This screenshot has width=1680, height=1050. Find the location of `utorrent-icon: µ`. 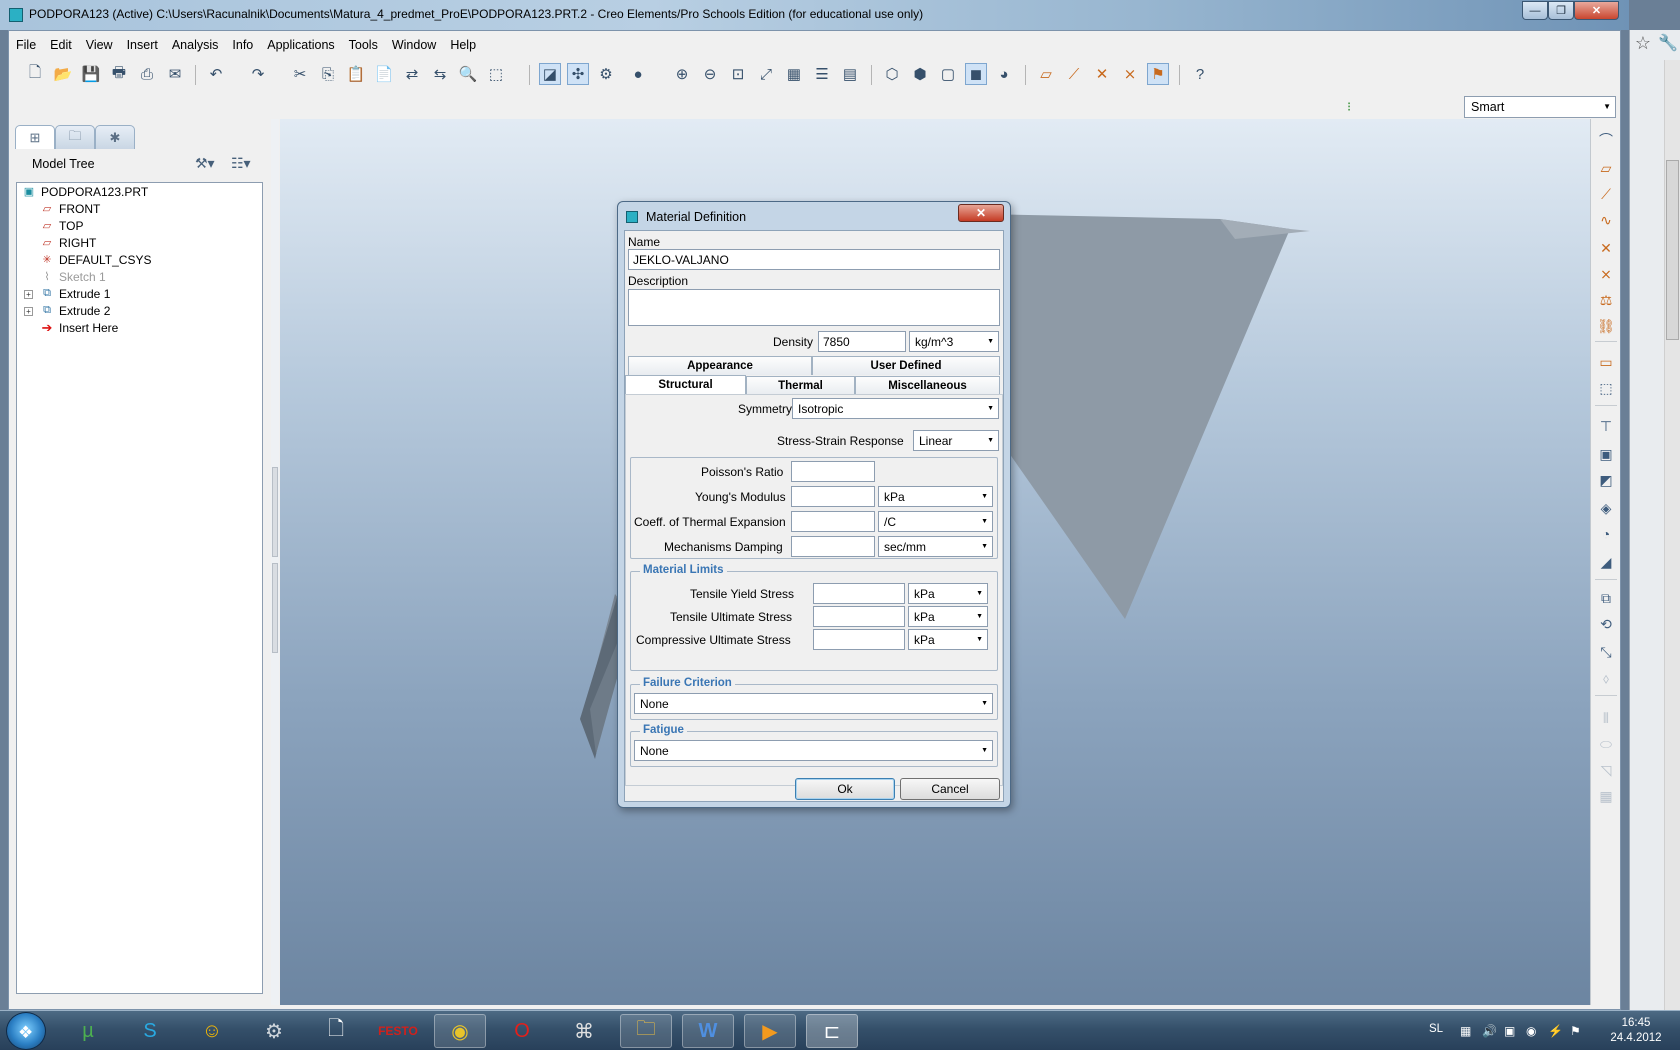

utorrent-icon: µ is located at coordinates (88, 1031).